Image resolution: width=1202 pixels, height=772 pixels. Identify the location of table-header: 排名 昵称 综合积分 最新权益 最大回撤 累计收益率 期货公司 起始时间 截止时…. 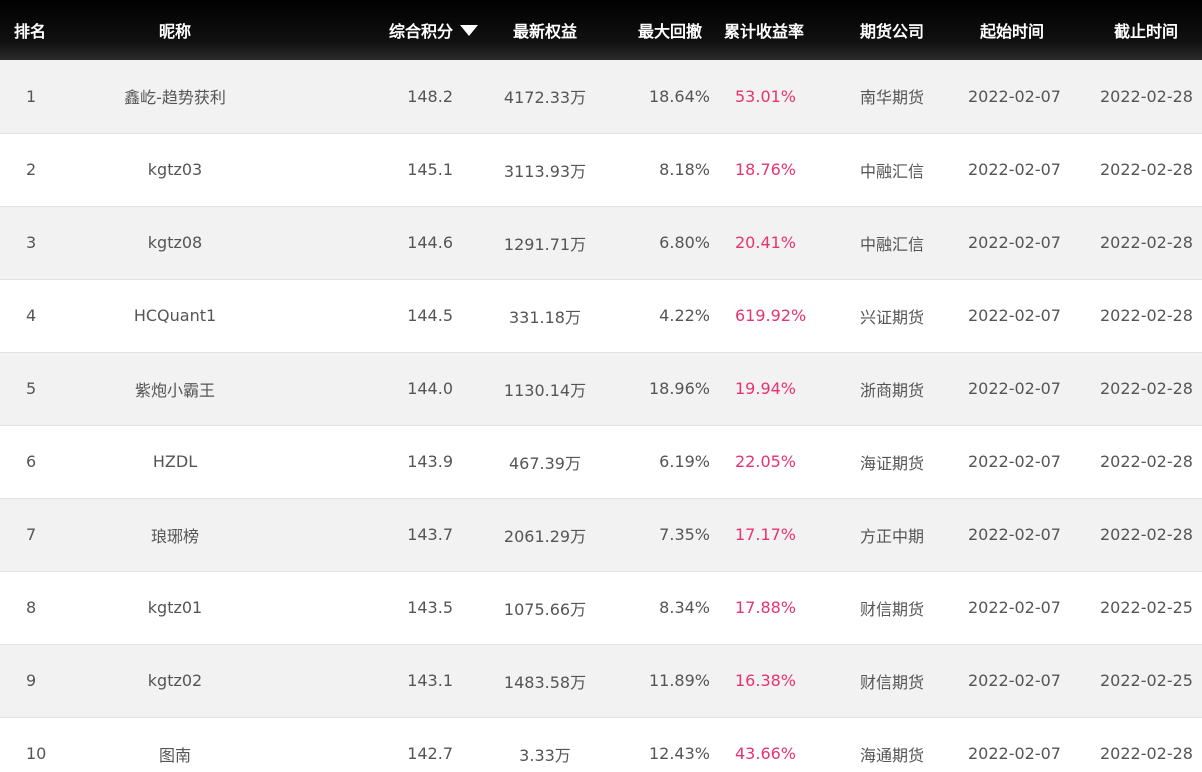
(601, 30).